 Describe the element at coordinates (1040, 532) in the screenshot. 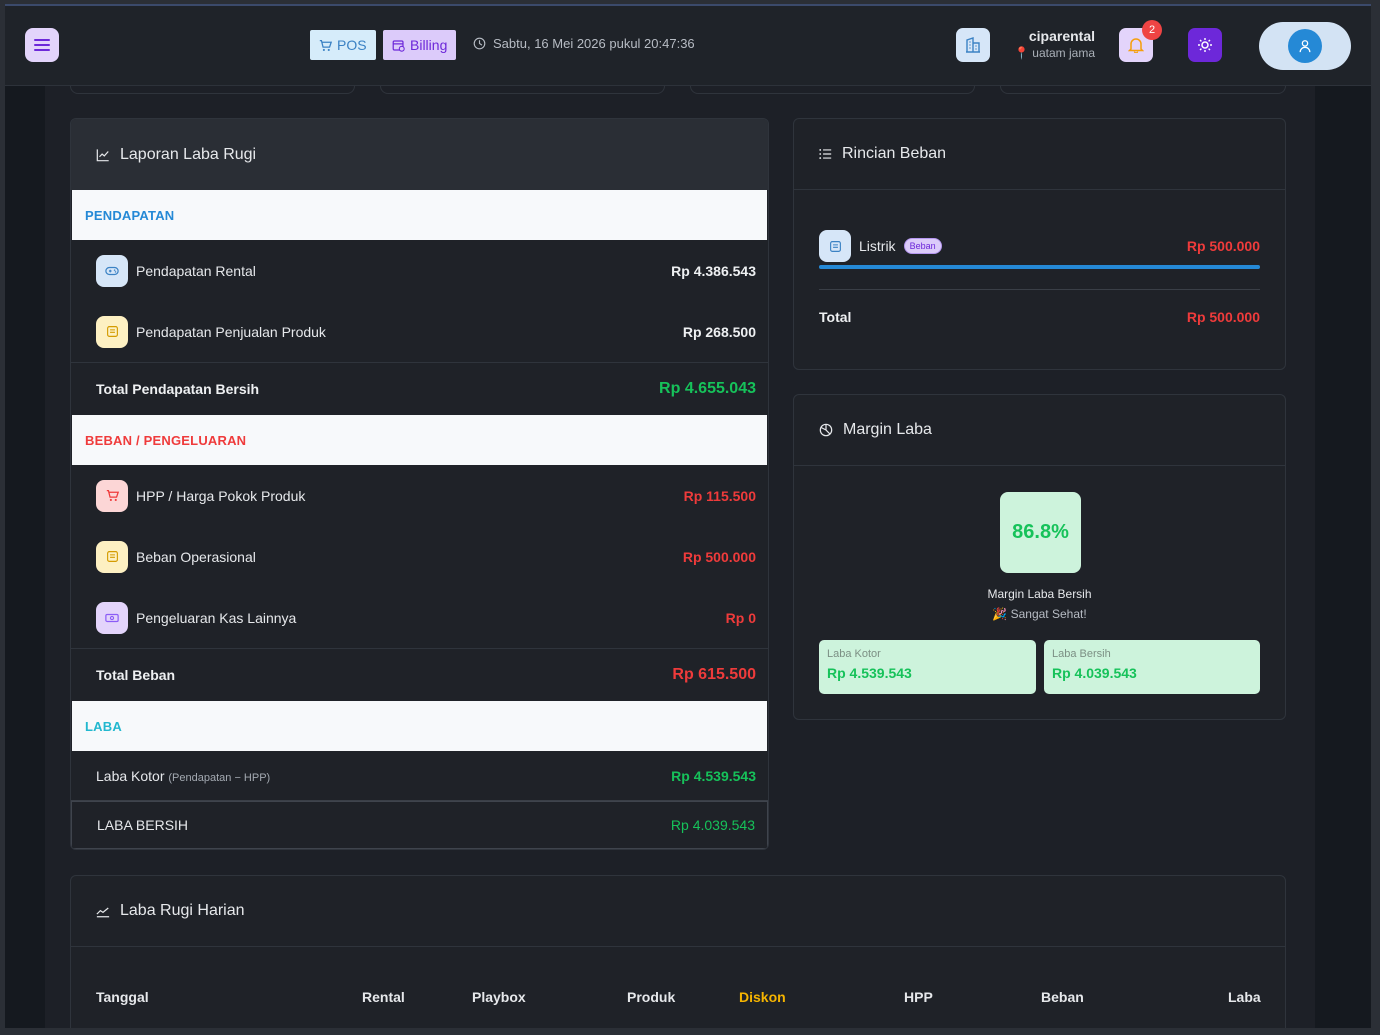

I see `margin-percent: 86.8%` at that location.